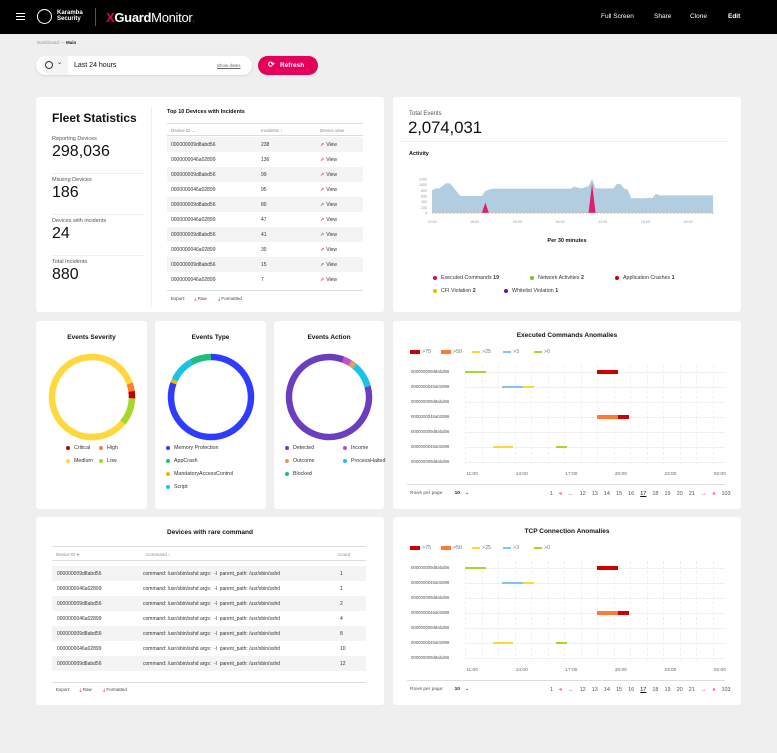  What do you see at coordinates (557, 278) in the screenshot?
I see `legend-item: Network Activities 2` at bounding box center [557, 278].